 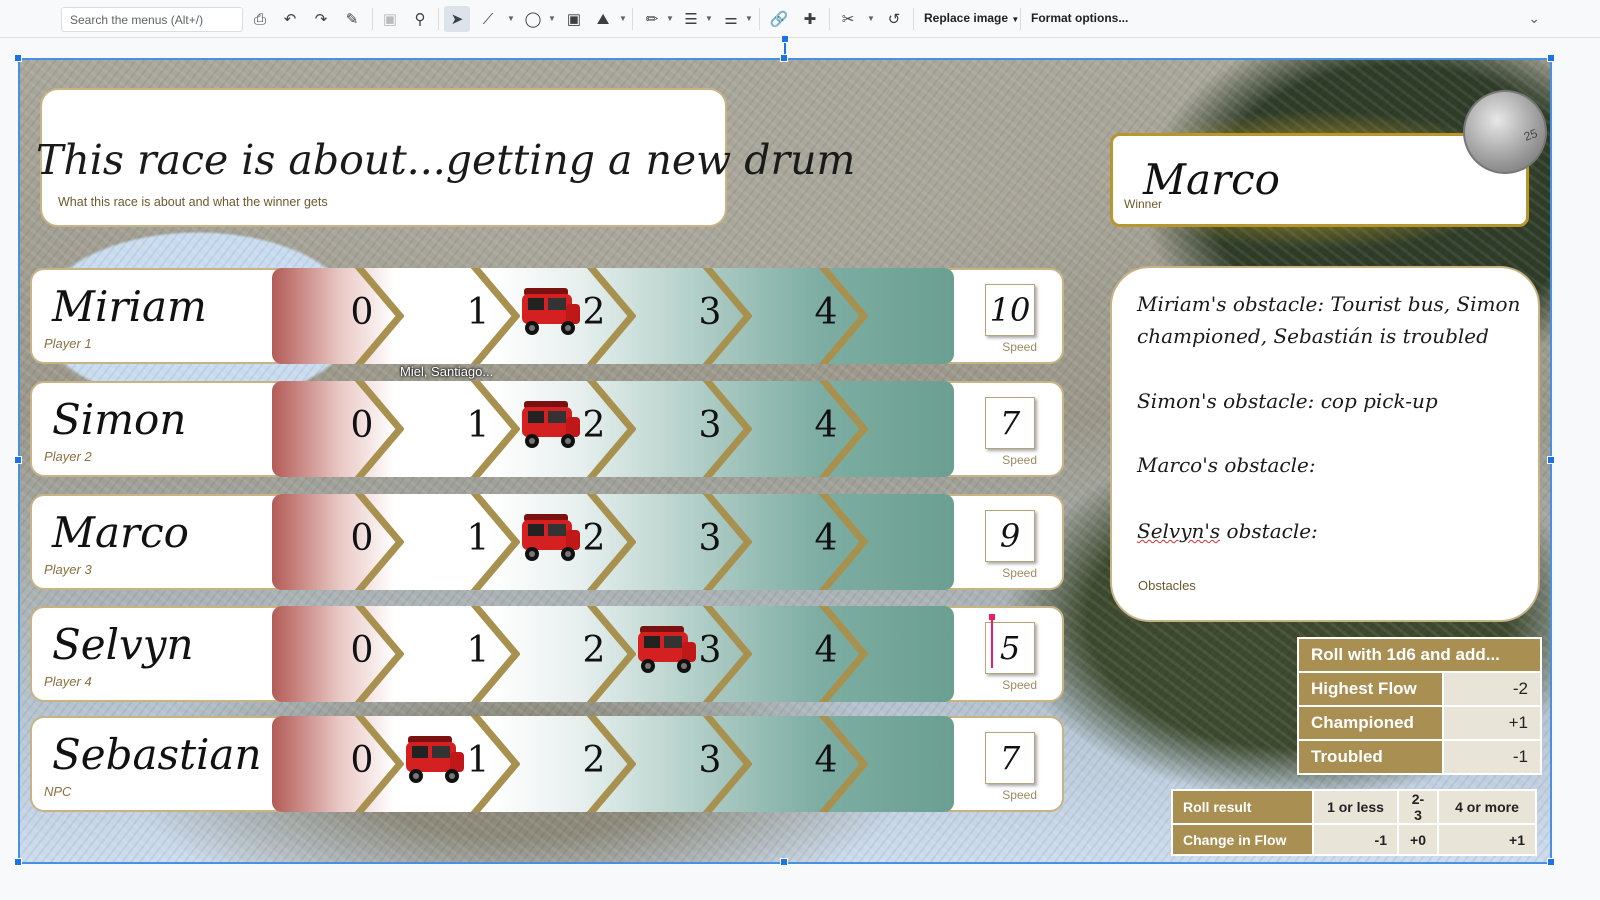 What do you see at coordinates (1418, 839) in the screenshot?
I see `result-cell: +0` at bounding box center [1418, 839].